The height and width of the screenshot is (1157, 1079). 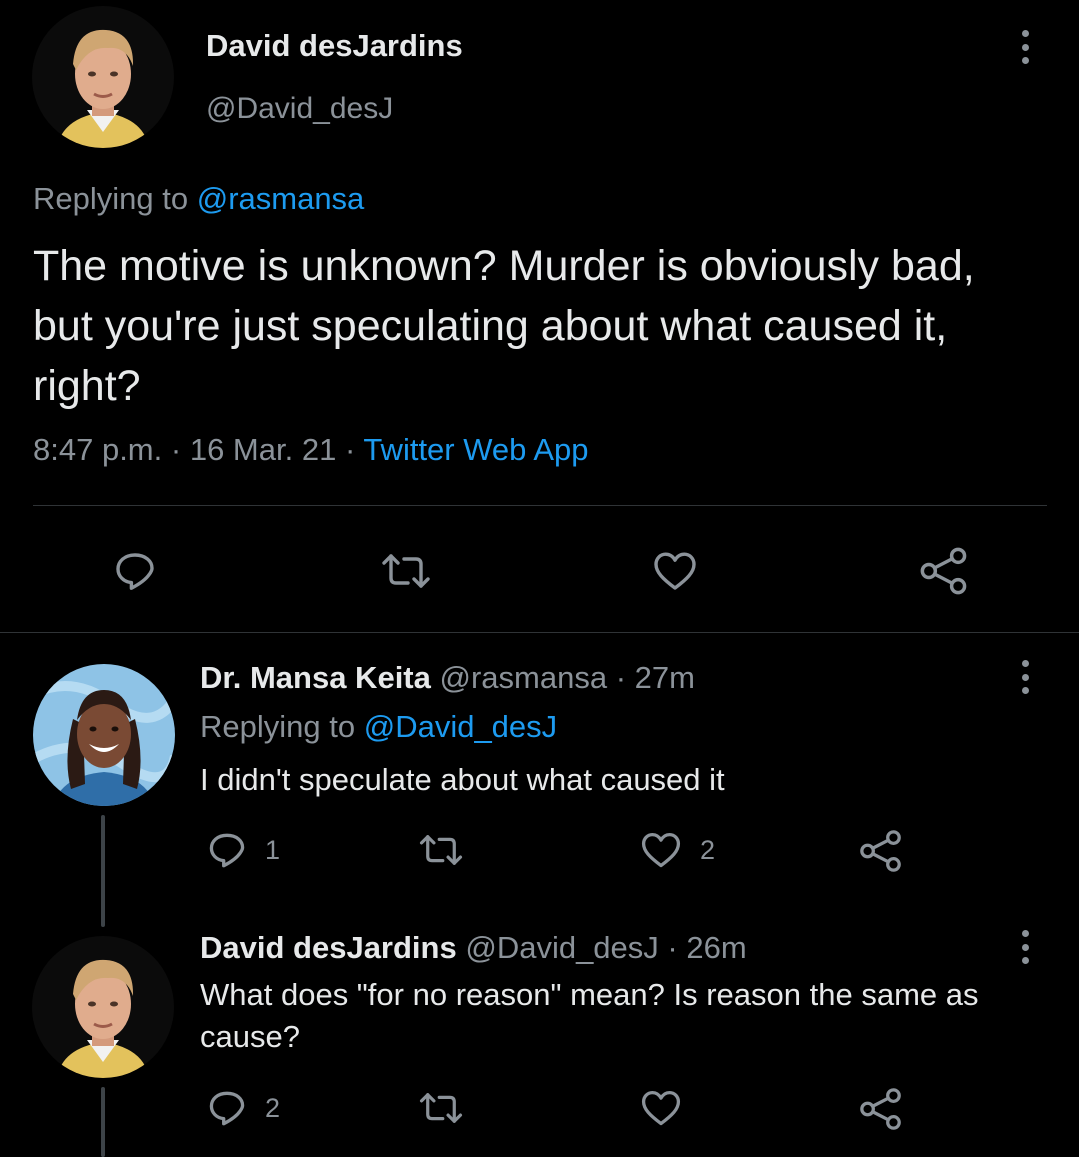 What do you see at coordinates (328, 947) in the screenshot?
I see `reply-author-name: David desJardins` at bounding box center [328, 947].